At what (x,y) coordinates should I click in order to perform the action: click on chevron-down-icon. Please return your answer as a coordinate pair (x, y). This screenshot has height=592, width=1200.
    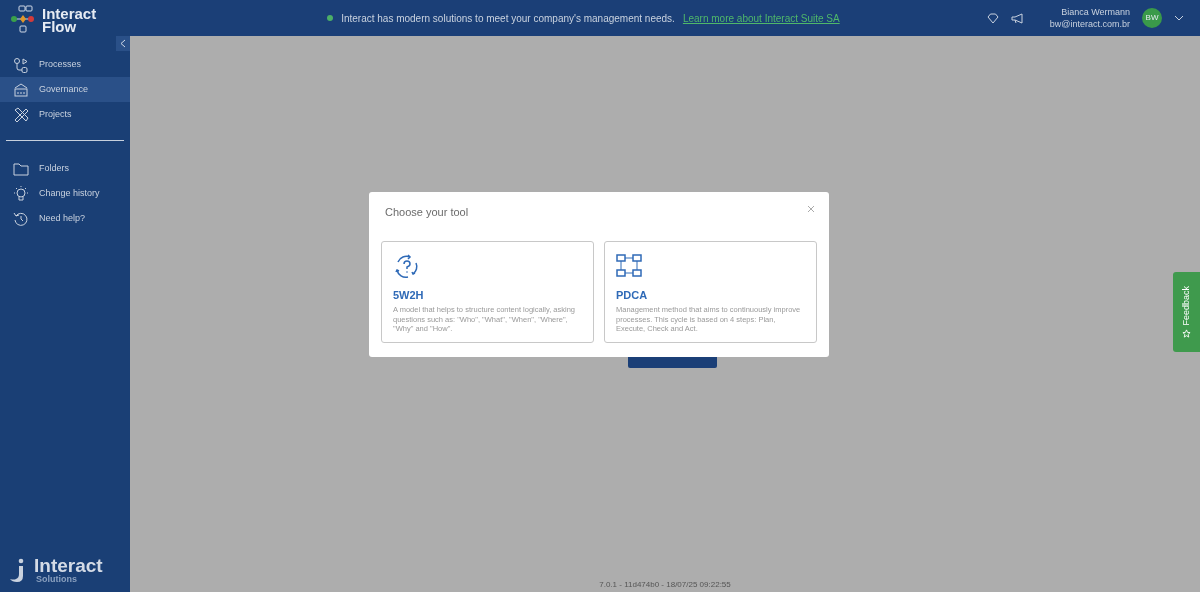
    Looking at the image, I should click on (1179, 18).